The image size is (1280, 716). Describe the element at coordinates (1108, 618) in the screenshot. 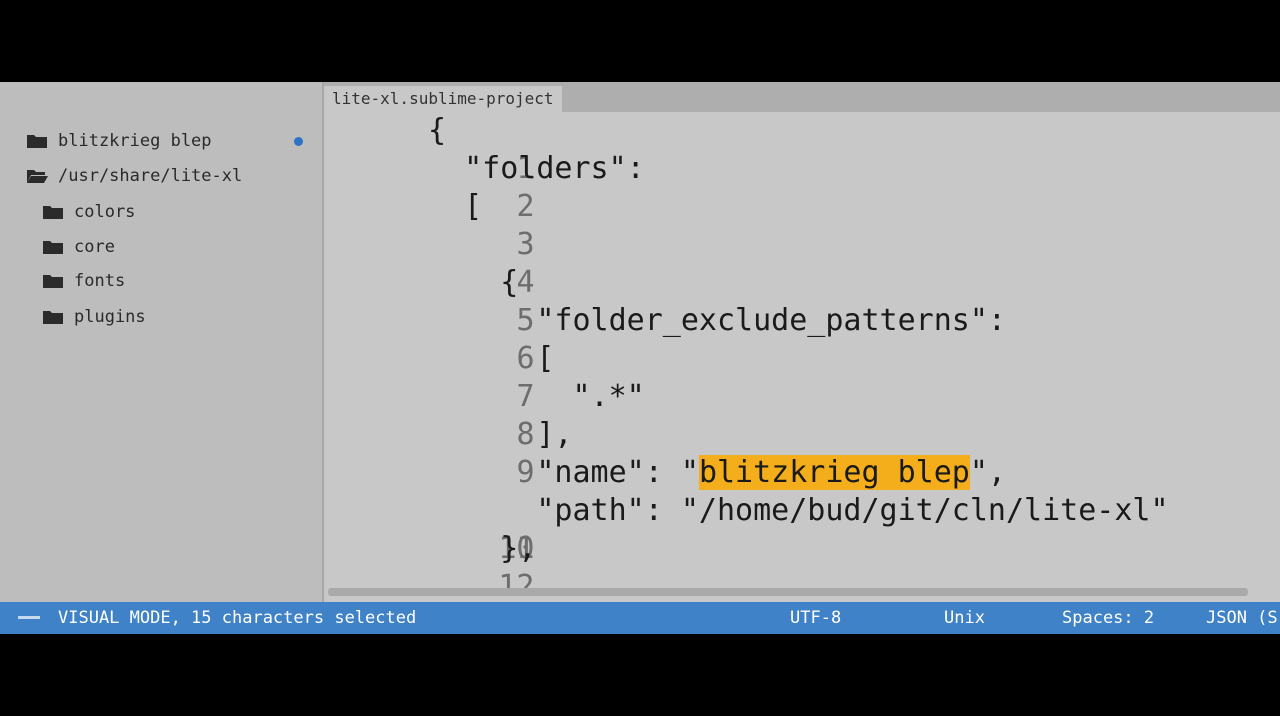

I see `status-indentation: Spaces: 2` at that location.